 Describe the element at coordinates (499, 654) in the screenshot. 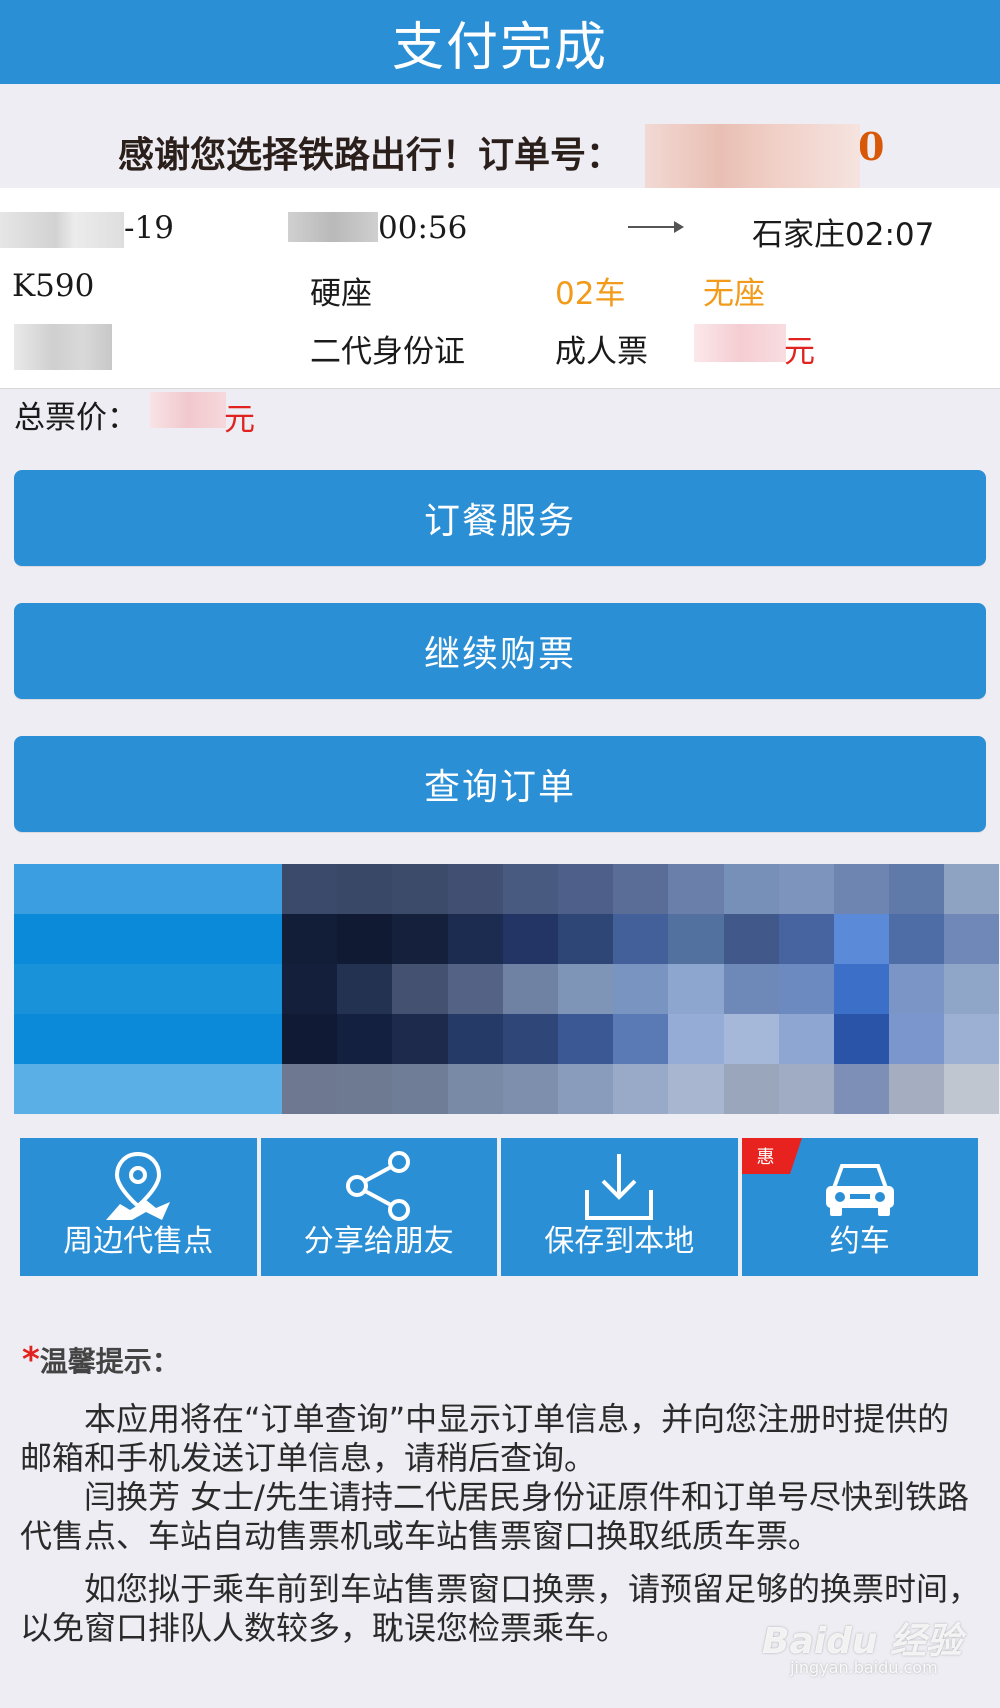

I see `continue-buy-label: 继续购票` at that location.